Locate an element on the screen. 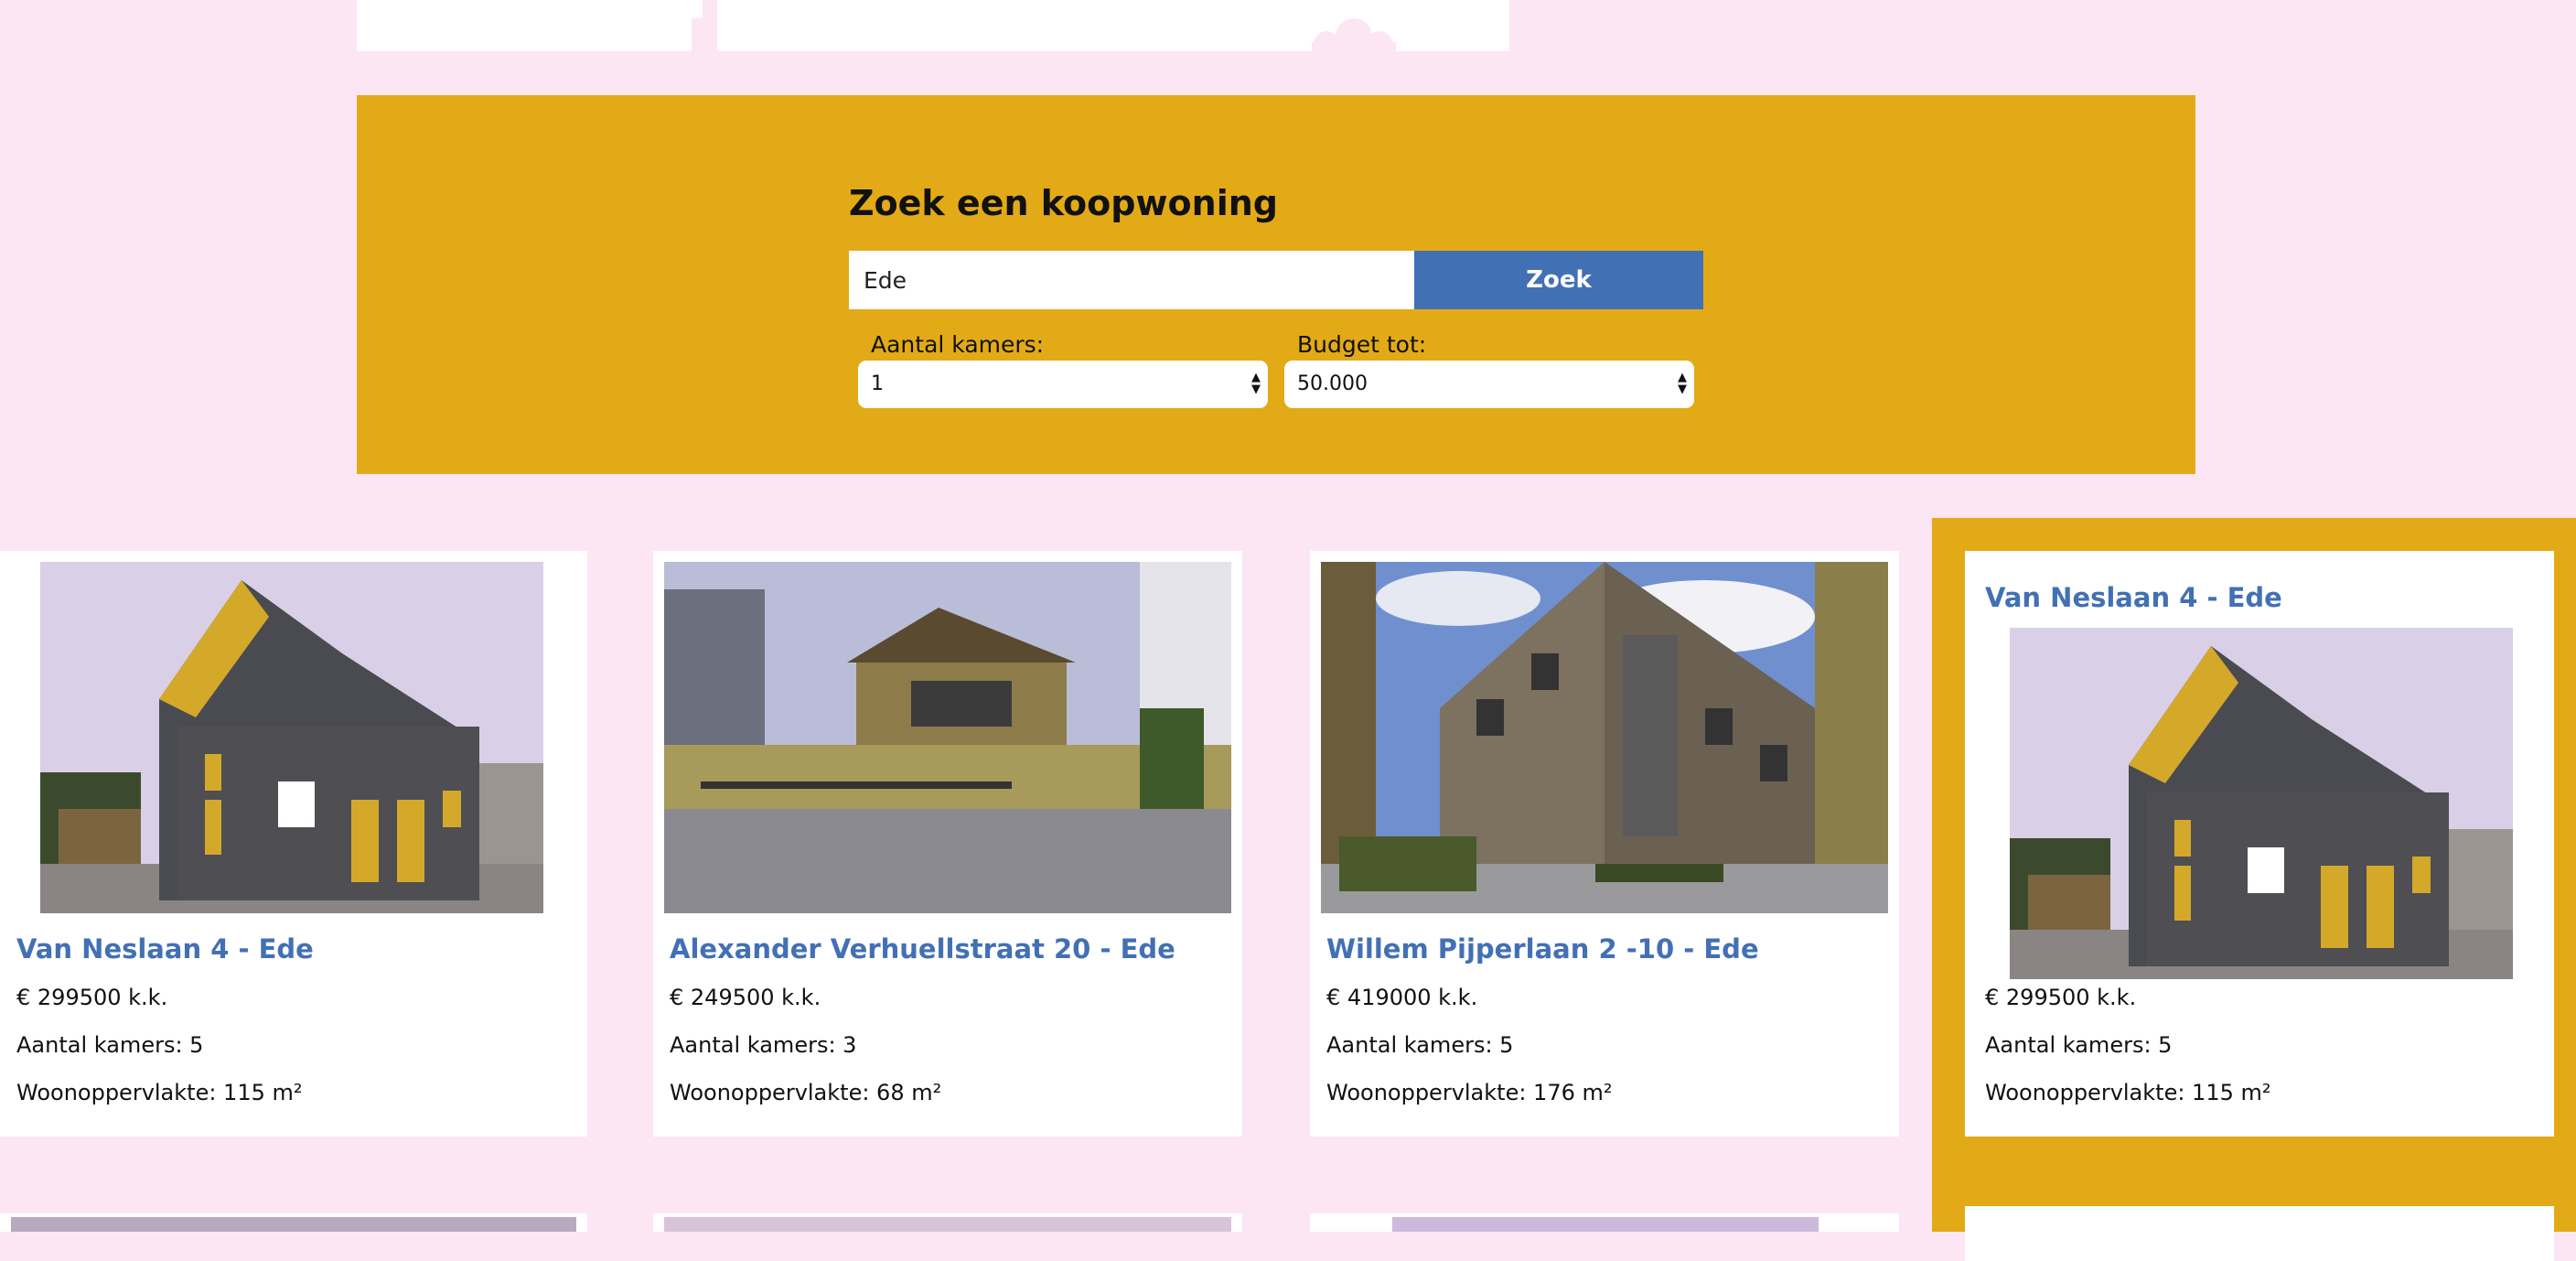  next-featured-card is located at coordinates (2260, 1233).